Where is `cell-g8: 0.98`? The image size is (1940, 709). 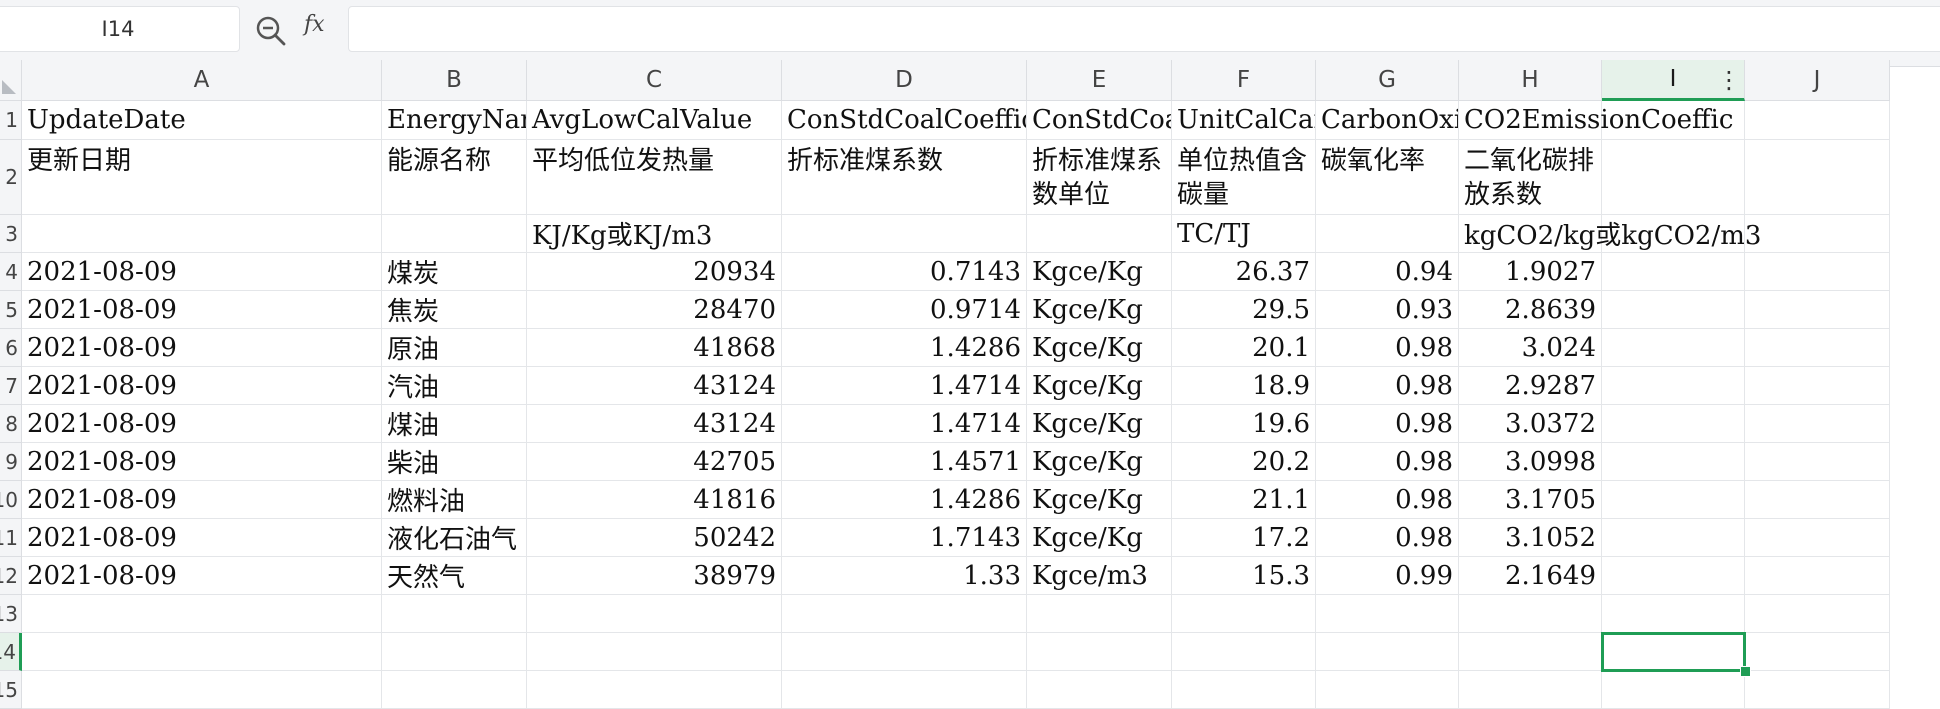 cell-g8: 0.98 is located at coordinates (1387, 424).